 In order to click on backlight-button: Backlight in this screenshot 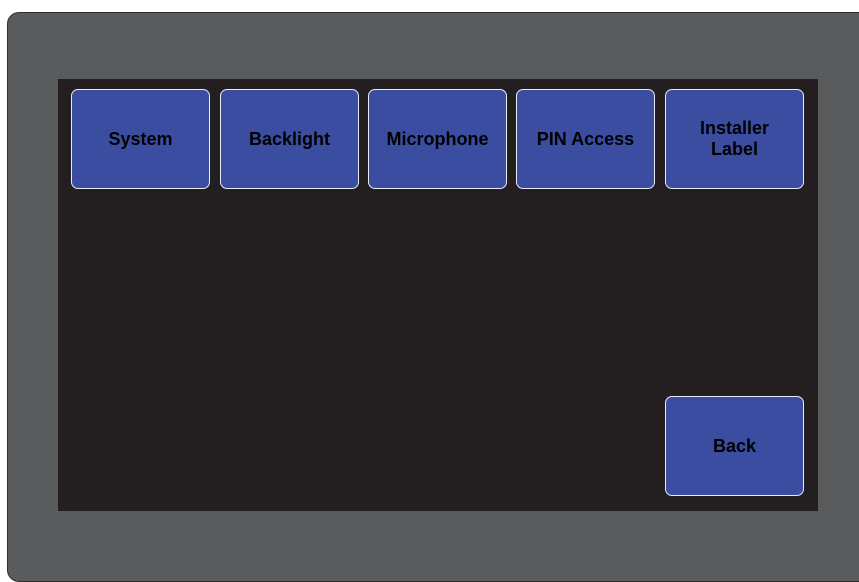, I will do `click(289, 139)`.